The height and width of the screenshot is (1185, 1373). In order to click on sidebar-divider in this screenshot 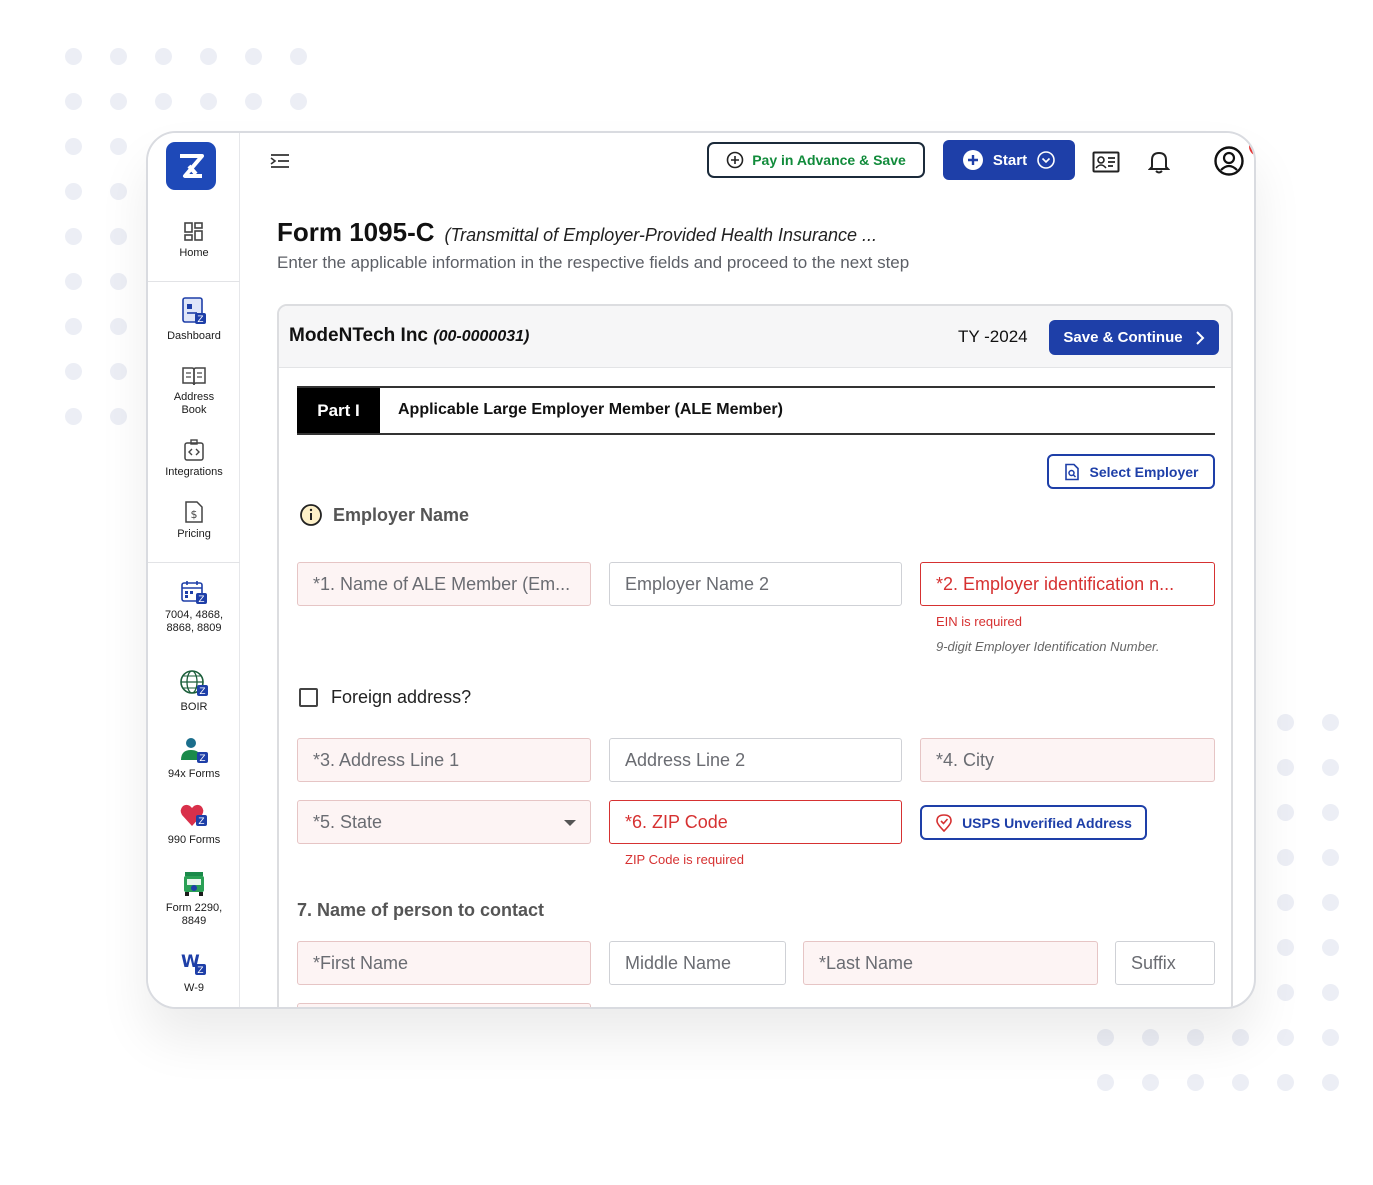, I will do `click(194, 562)`.